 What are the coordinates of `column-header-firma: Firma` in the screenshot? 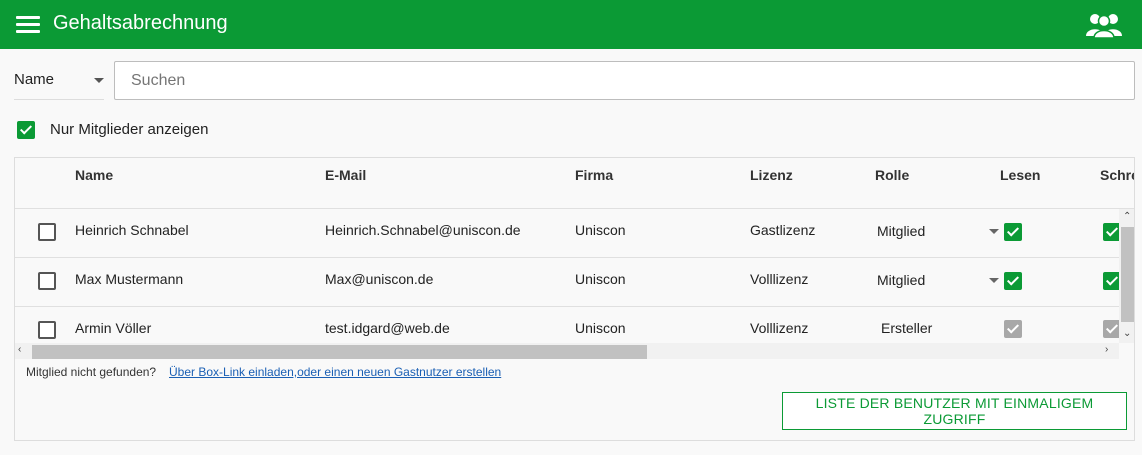 It's located at (594, 175).